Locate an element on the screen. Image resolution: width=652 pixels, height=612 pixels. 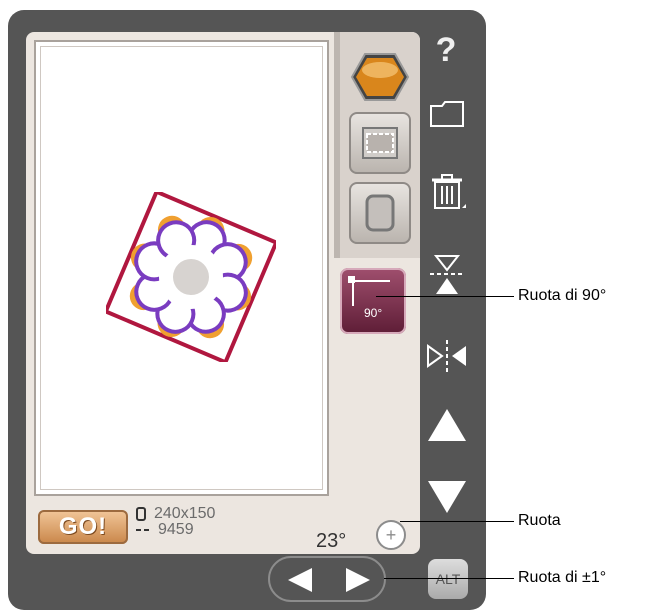
callout-rotate-90: Ruota di 90° is located at coordinates (562, 295).